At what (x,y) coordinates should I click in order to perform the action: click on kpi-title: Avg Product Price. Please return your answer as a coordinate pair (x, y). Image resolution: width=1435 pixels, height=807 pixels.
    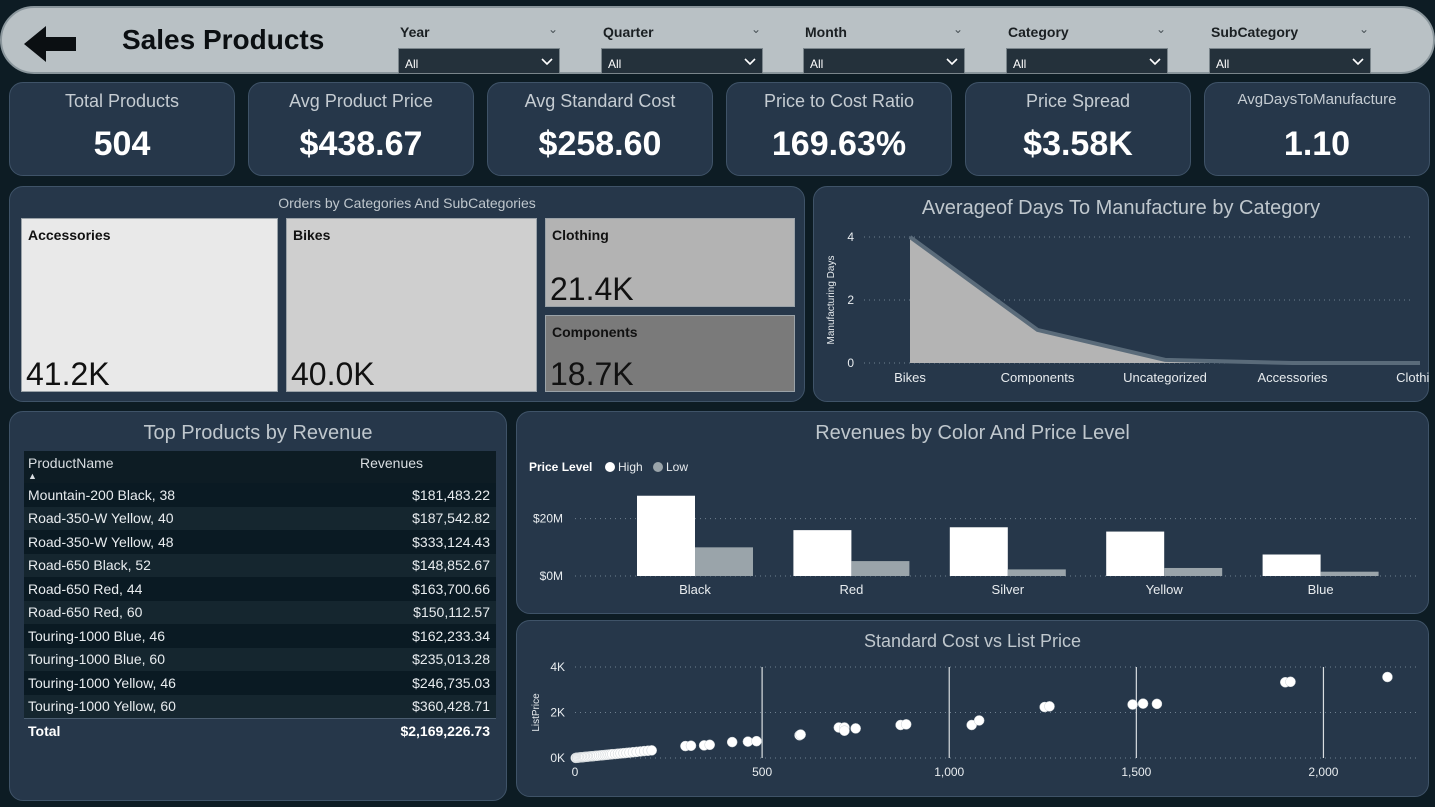
    Looking at the image, I should click on (361, 101).